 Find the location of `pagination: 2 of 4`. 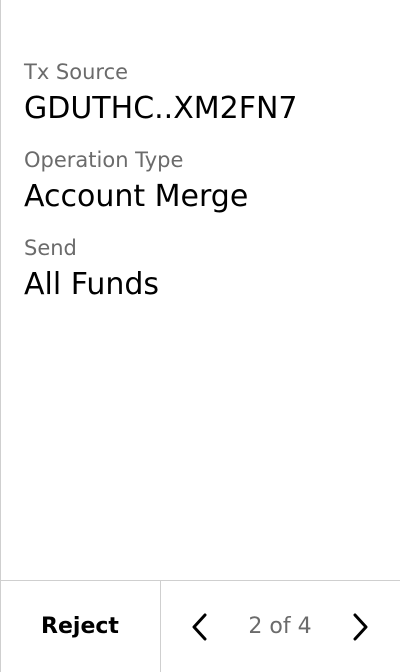

pagination: 2 of 4 is located at coordinates (280, 626).